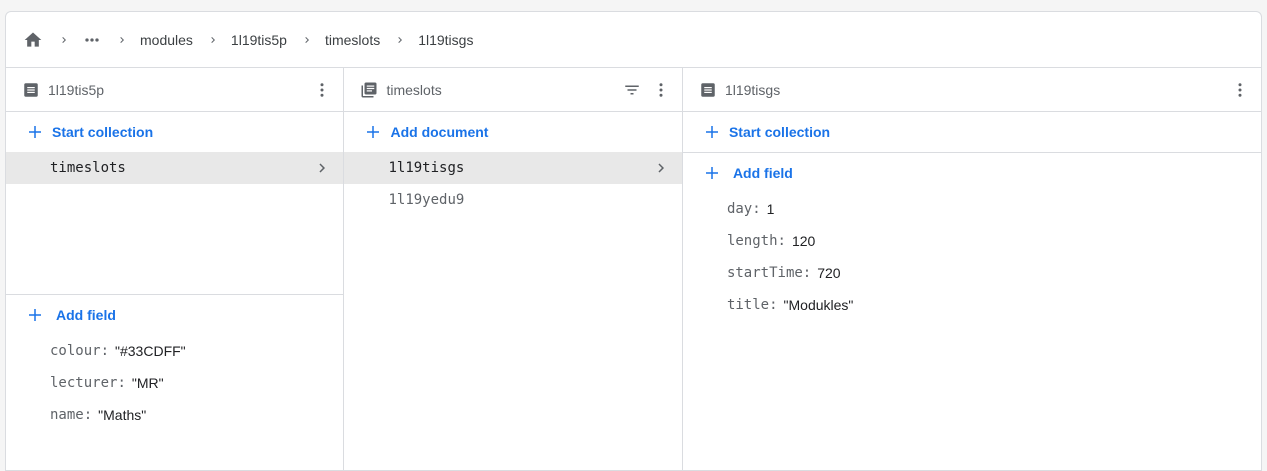  What do you see at coordinates (122, 415) in the screenshot?
I see `field-value: "Maths"` at bounding box center [122, 415].